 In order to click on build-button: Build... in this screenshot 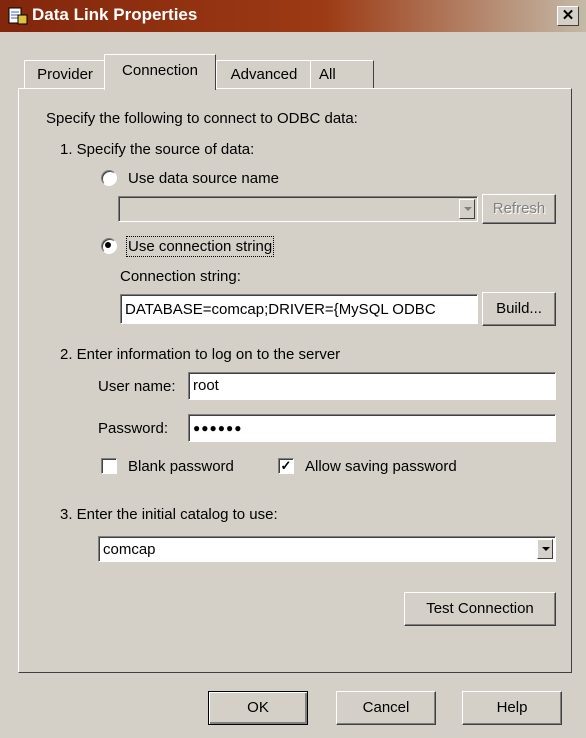, I will do `click(519, 309)`.